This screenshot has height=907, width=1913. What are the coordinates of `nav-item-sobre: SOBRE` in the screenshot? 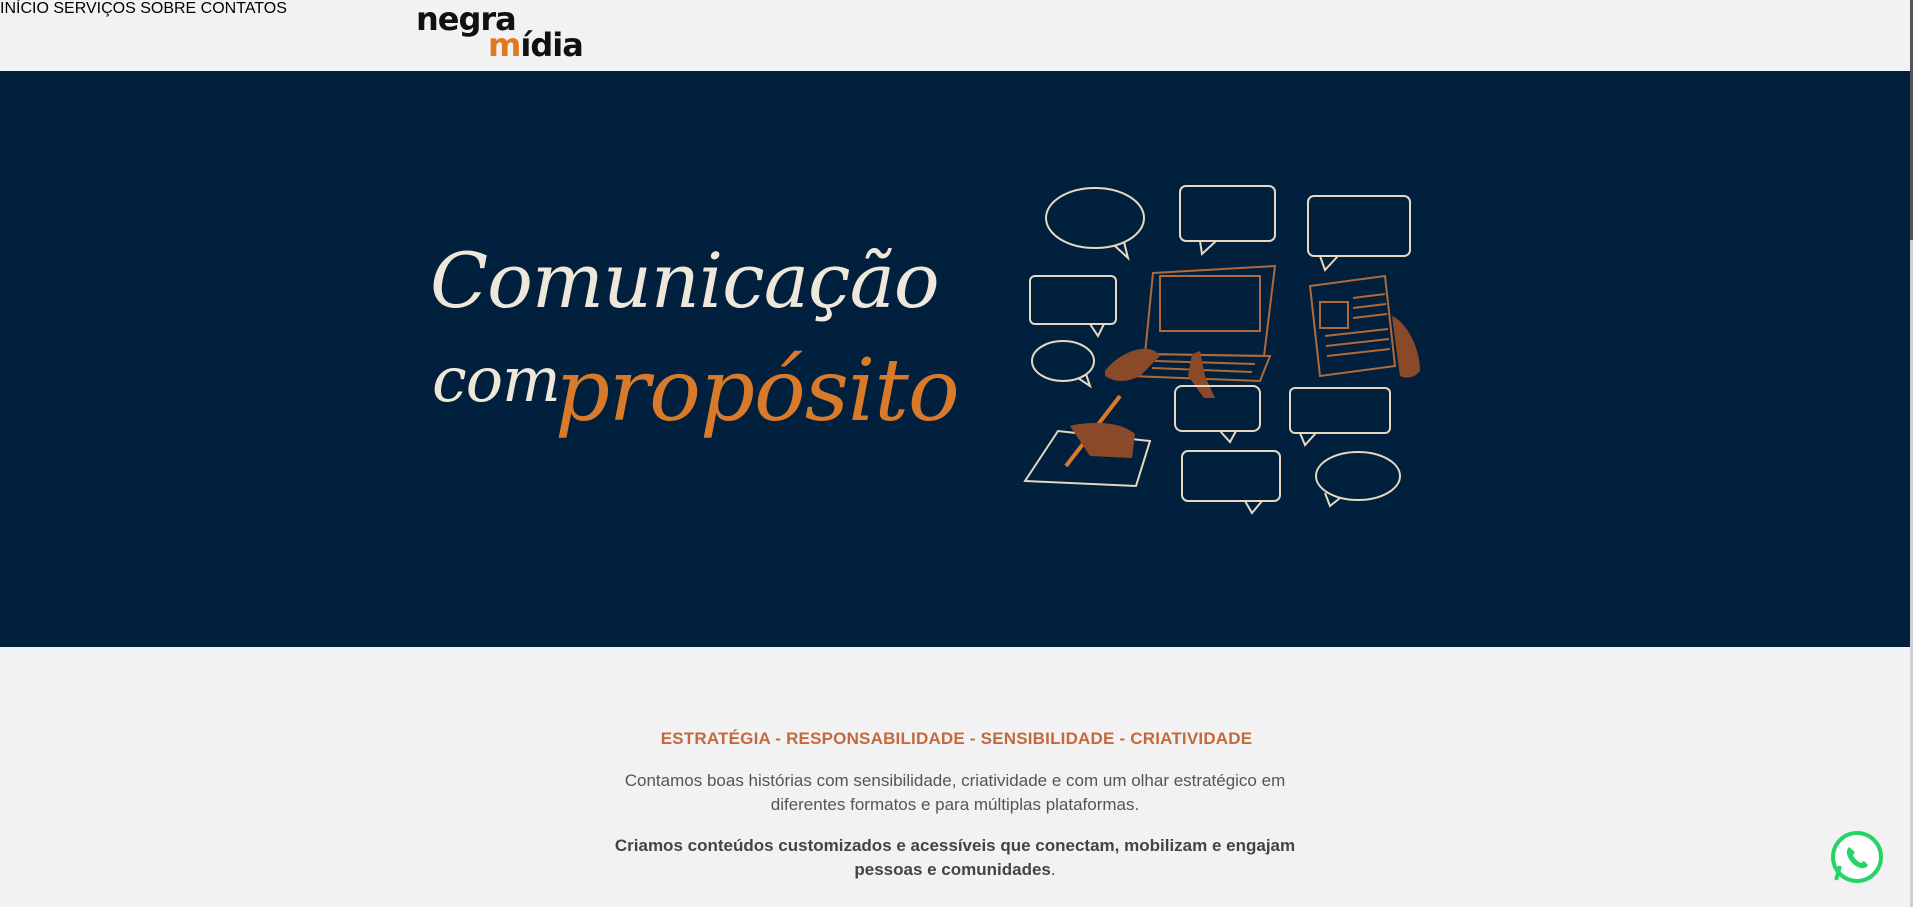 It's located at (168, 8).